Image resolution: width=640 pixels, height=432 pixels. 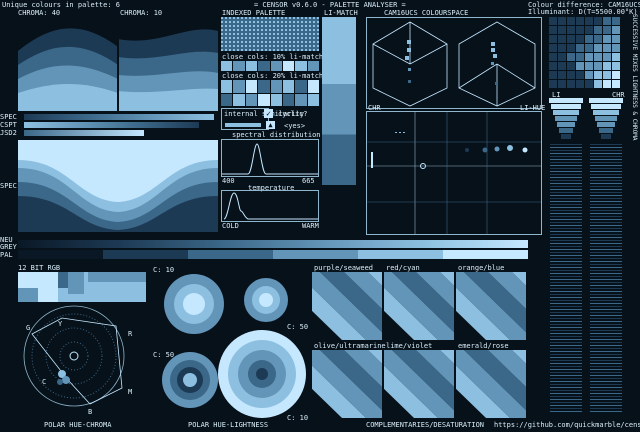 I want to click on polar-hue-lightness-graphic, so click(x=234, y=346).